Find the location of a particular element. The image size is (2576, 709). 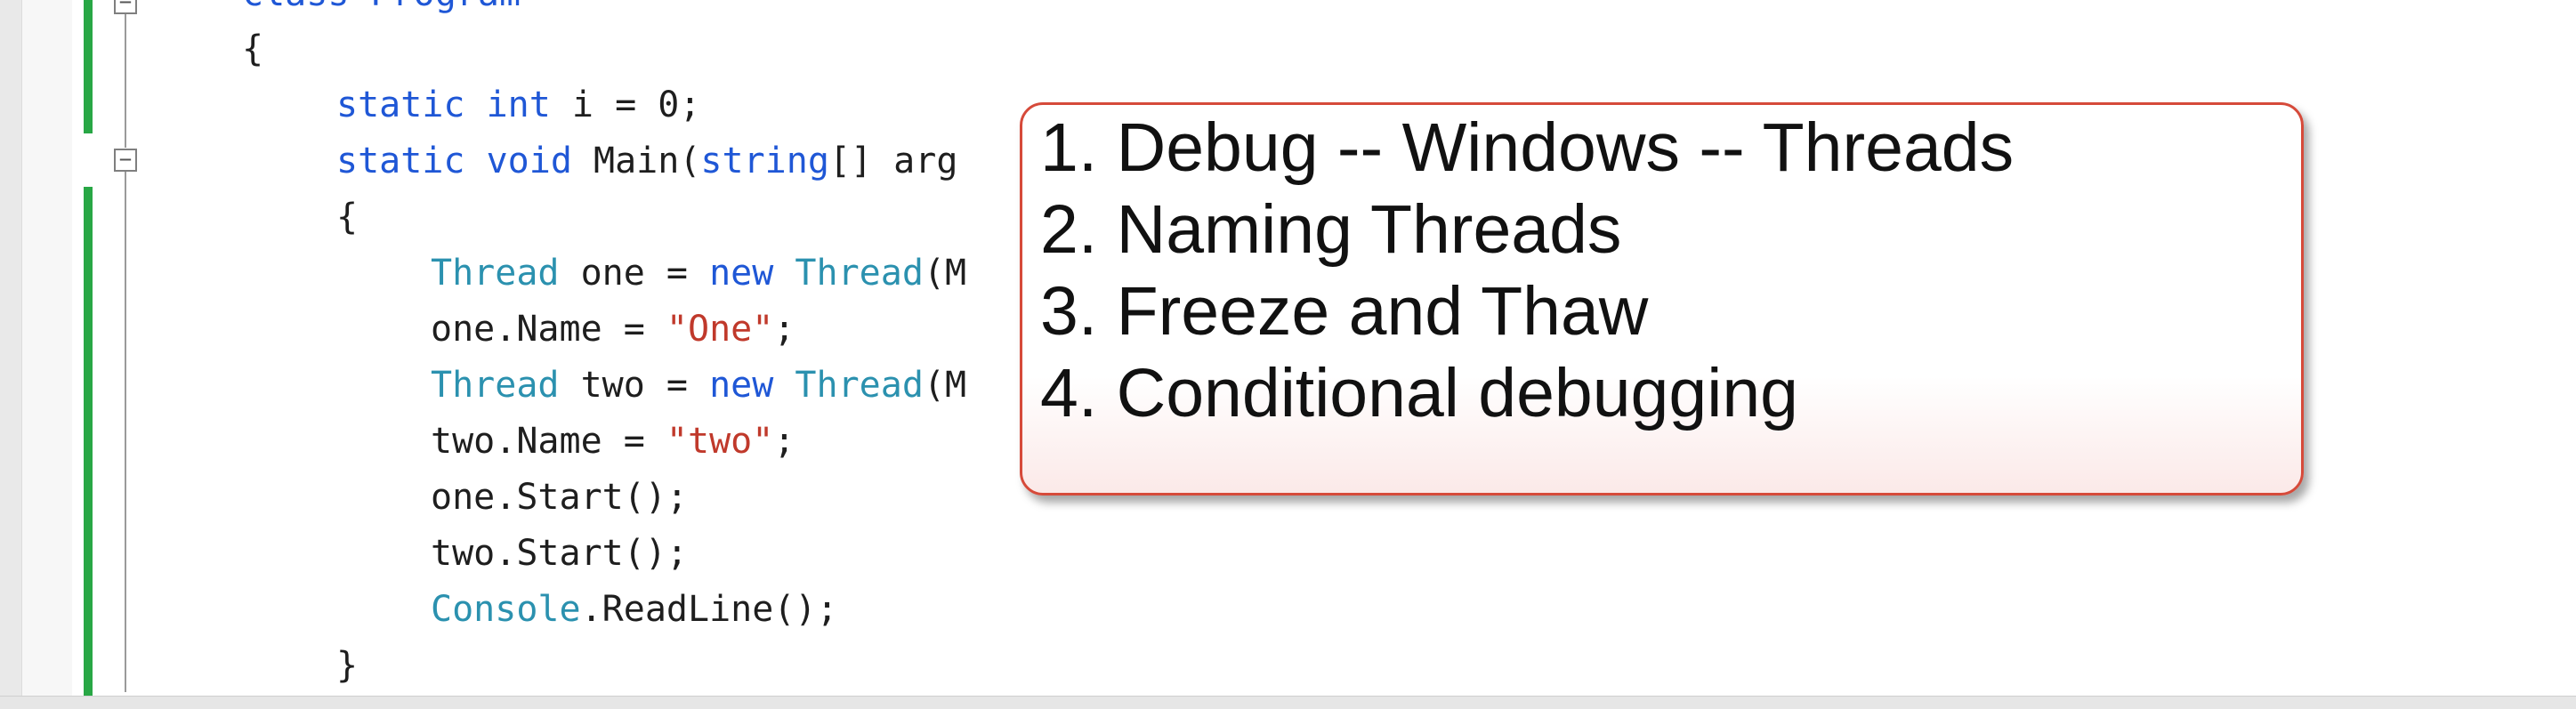

code-token: string is located at coordinates (764, 161).